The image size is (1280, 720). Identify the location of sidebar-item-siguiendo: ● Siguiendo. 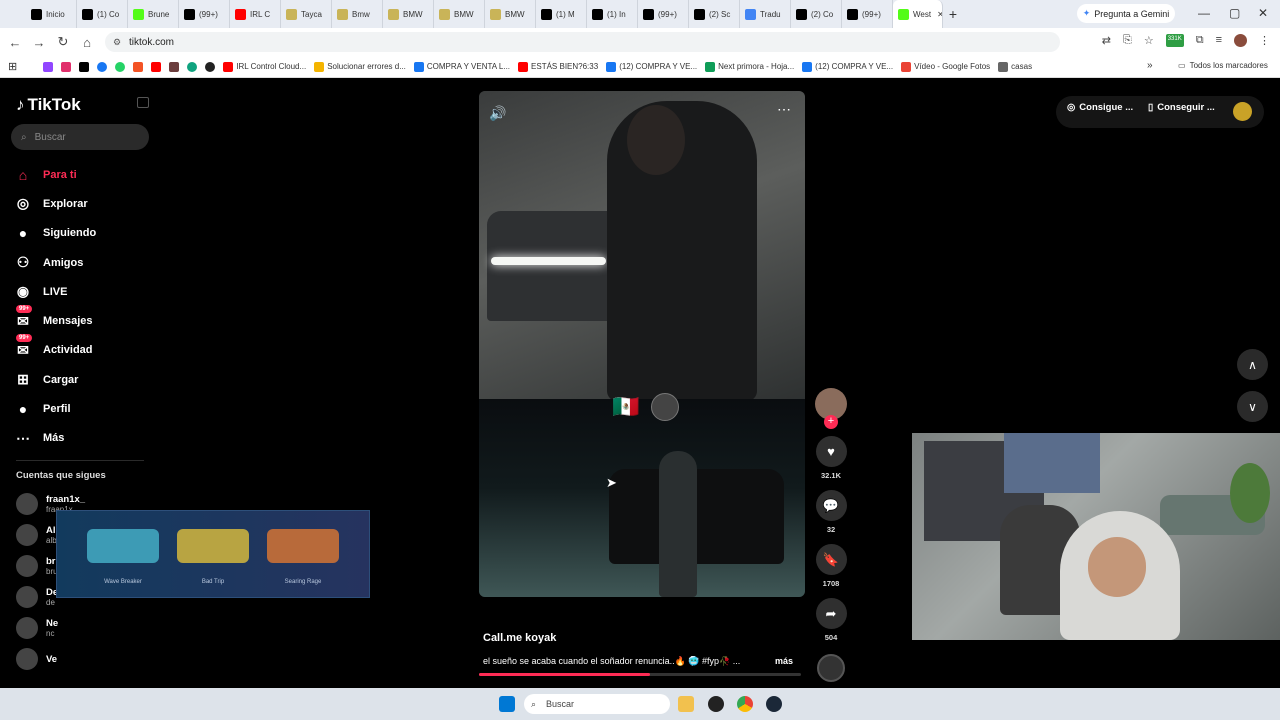
(84, 233).